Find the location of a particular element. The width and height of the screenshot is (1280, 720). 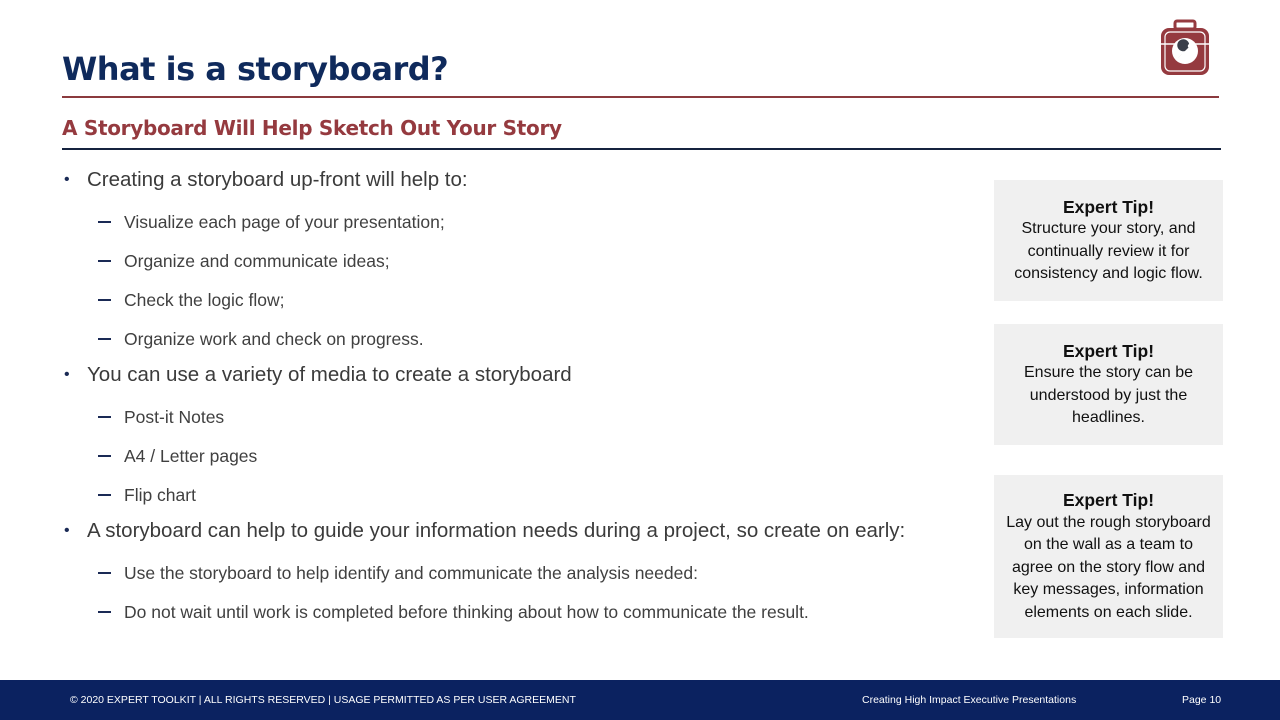

sub-bullet-item: Organize and communicate ideas; is located at coordinates (522, 261).